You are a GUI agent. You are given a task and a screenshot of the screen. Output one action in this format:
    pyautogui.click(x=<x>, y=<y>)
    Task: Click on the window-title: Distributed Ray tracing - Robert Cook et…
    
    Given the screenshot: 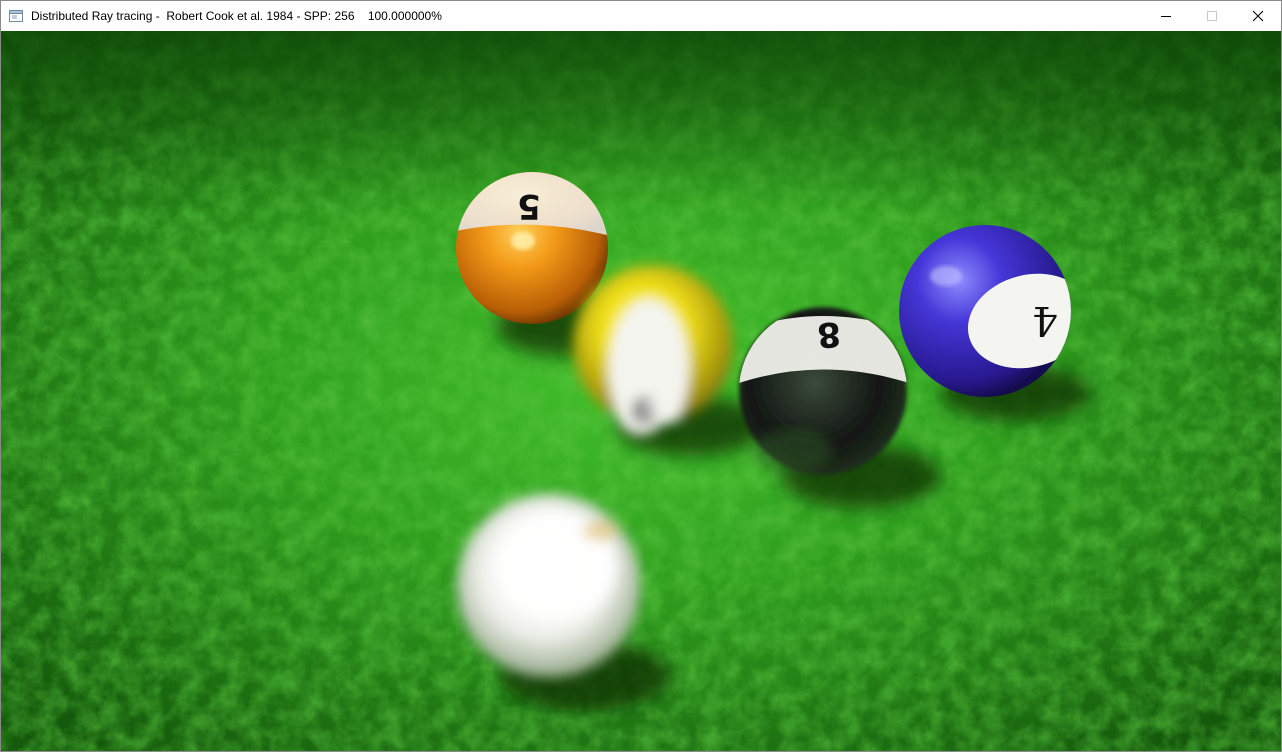 What is the action you would take?
    pyautogui.click(x=236, y=16)
    